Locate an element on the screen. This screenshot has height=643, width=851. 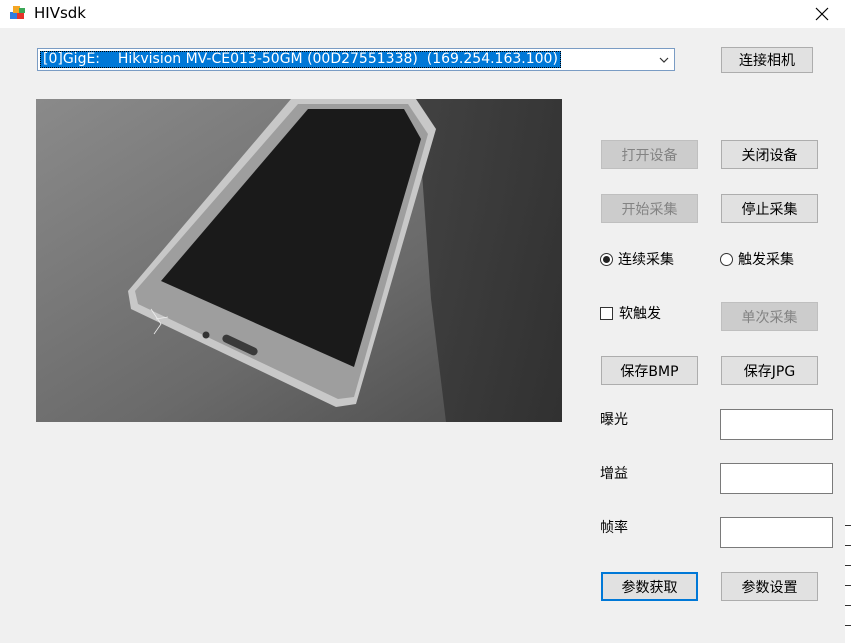
chevron-down-icon is located at coordinates (664, 60).